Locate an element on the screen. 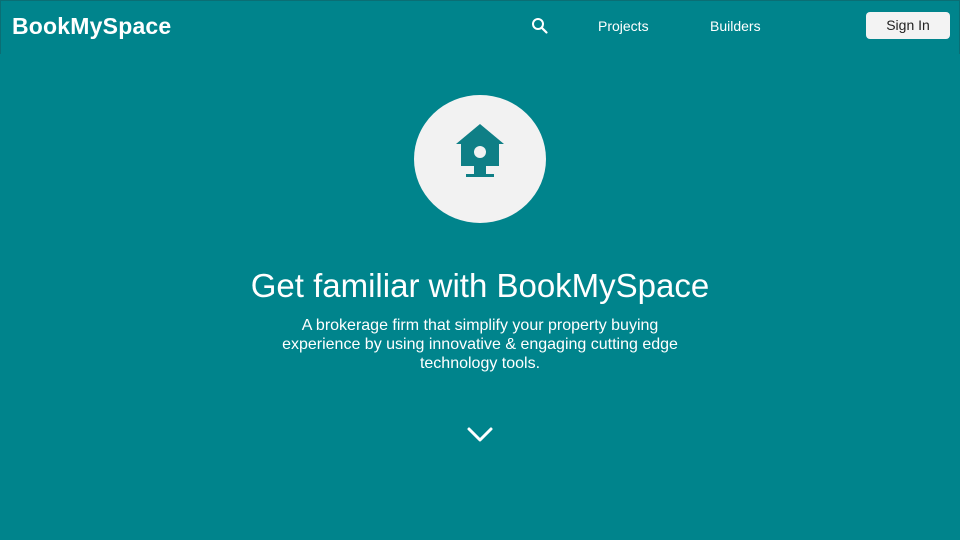  hero-icon-circle is located at coordinates (480, 159).